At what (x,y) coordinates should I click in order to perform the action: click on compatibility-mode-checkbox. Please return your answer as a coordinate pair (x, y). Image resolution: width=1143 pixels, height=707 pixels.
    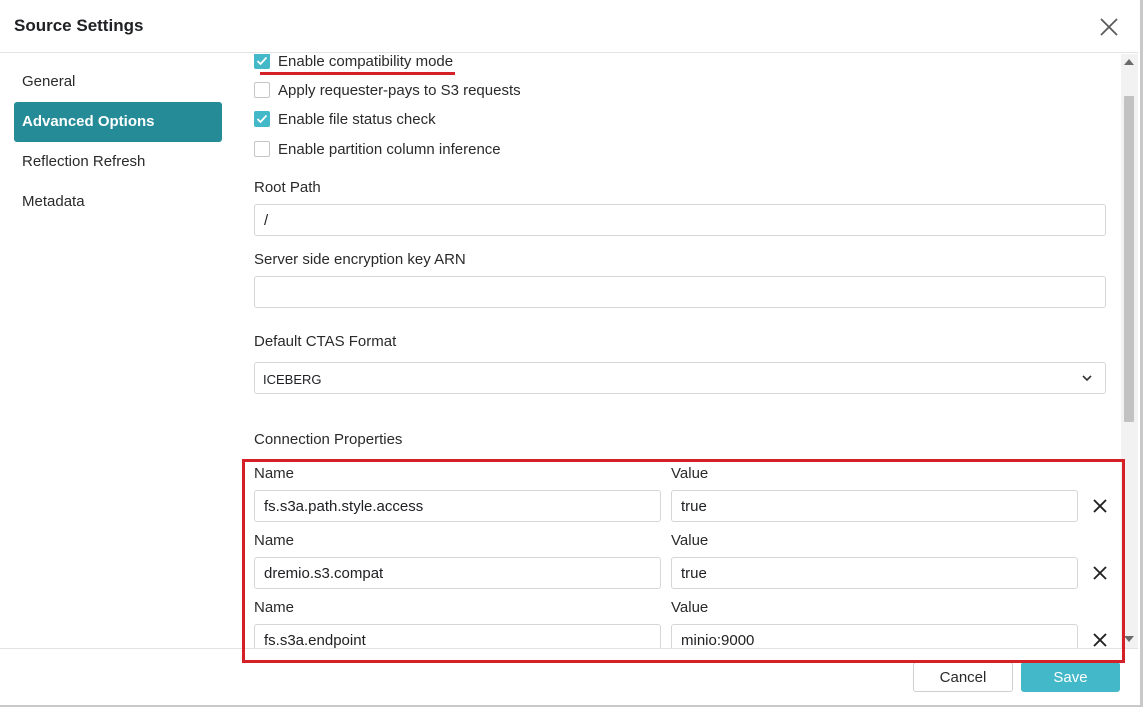
    Looking at the image, I should click on (262, 61).